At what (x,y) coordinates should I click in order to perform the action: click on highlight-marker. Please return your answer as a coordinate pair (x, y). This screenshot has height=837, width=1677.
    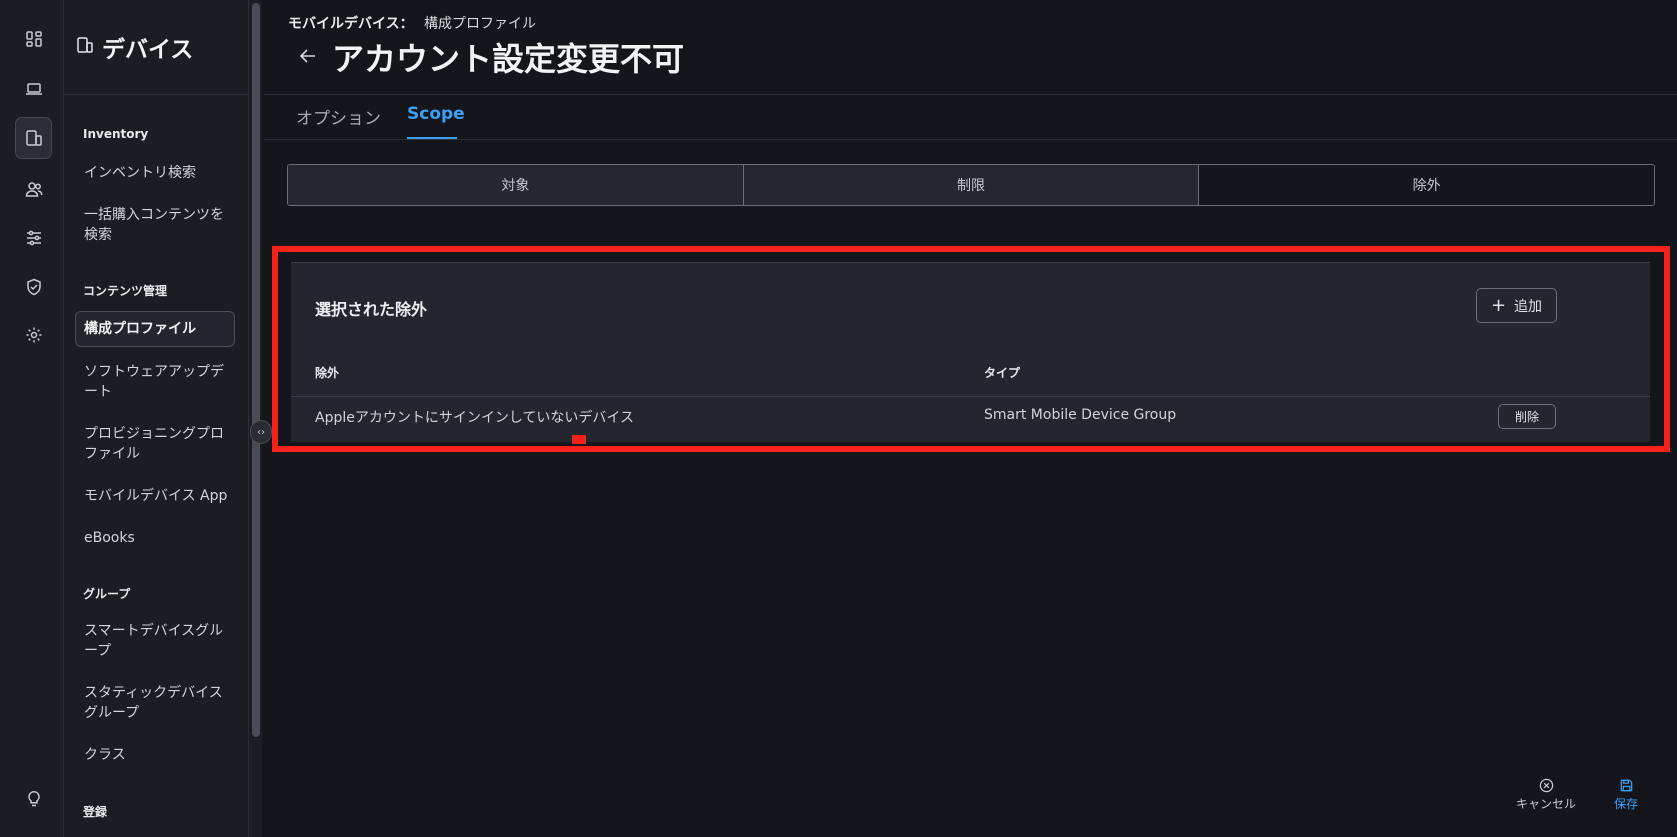
    Looking at the image, I should click on (579, 439).